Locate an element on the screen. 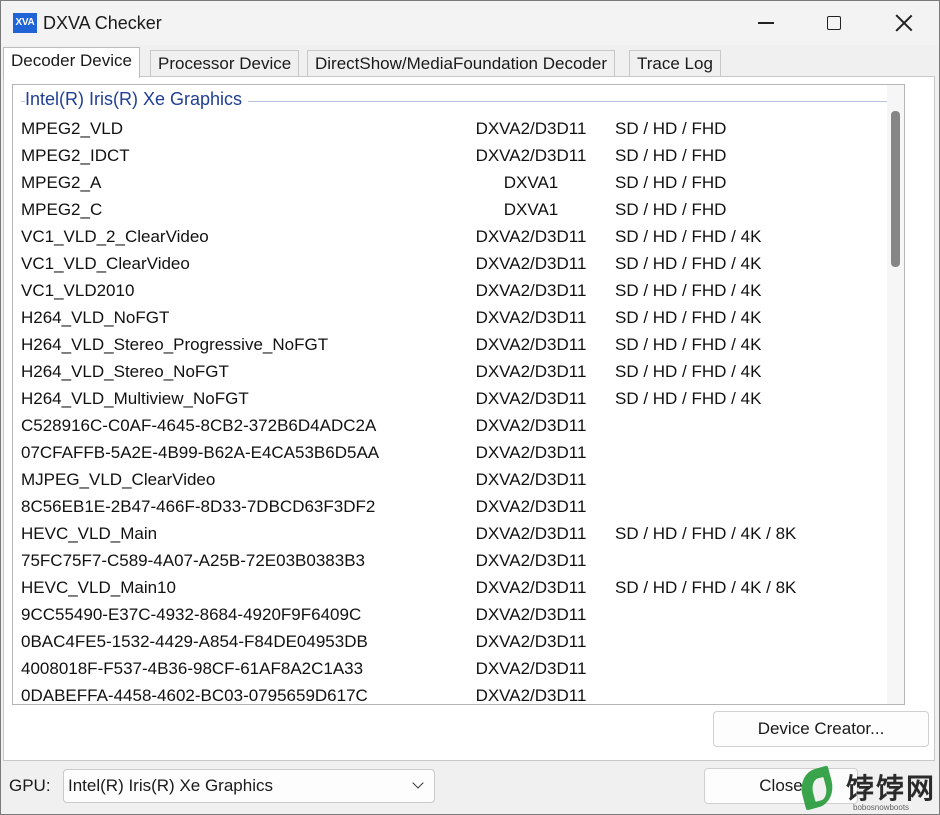 This screenshot has width=940, height=815. close-window-button is located at coordinates (904, 23).